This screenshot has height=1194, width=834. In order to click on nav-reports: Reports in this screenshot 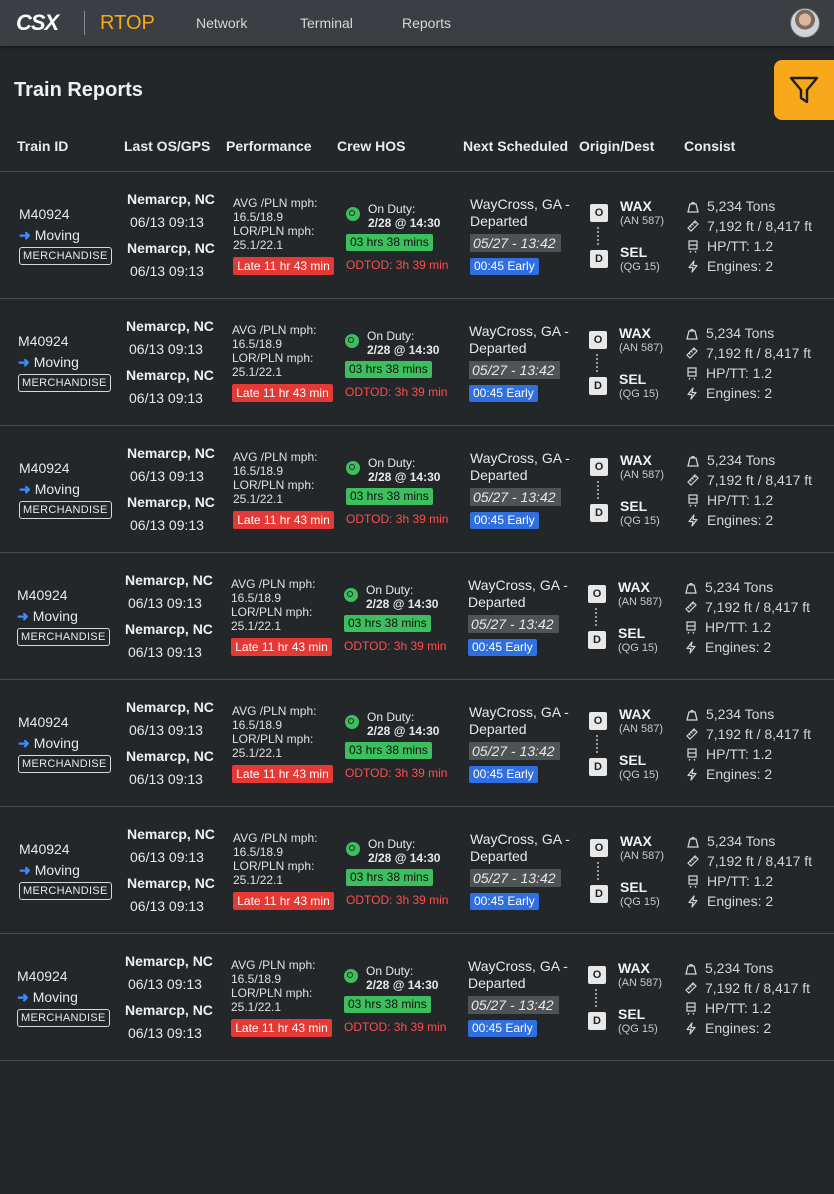, I will do `click(426, 23)`.